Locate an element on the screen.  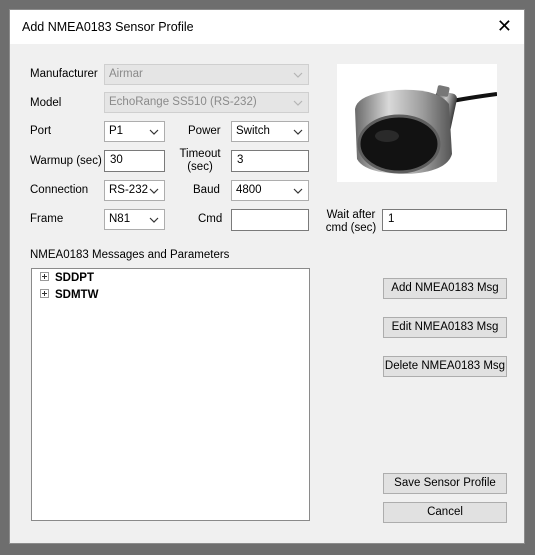
close-icon: ✕ is located at coordinates (504, 26).